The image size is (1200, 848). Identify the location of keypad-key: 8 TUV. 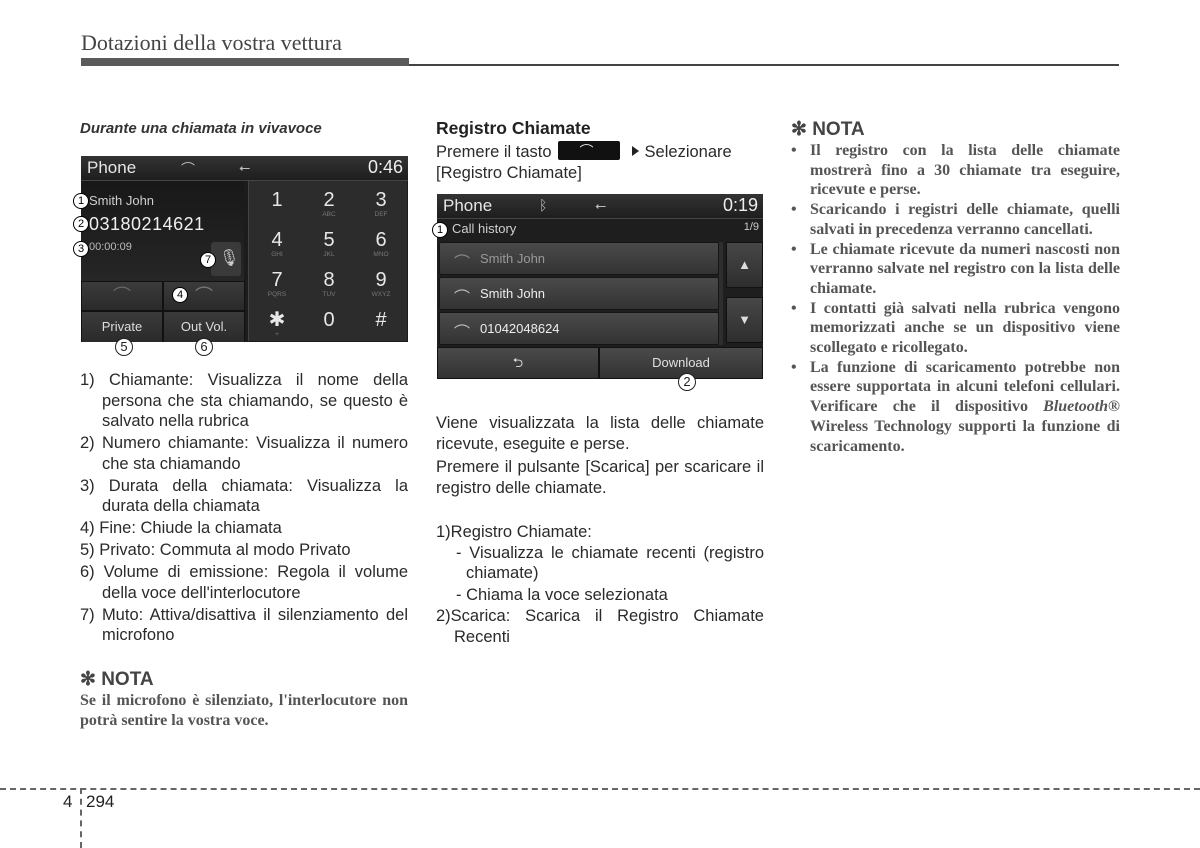
(329, 283).